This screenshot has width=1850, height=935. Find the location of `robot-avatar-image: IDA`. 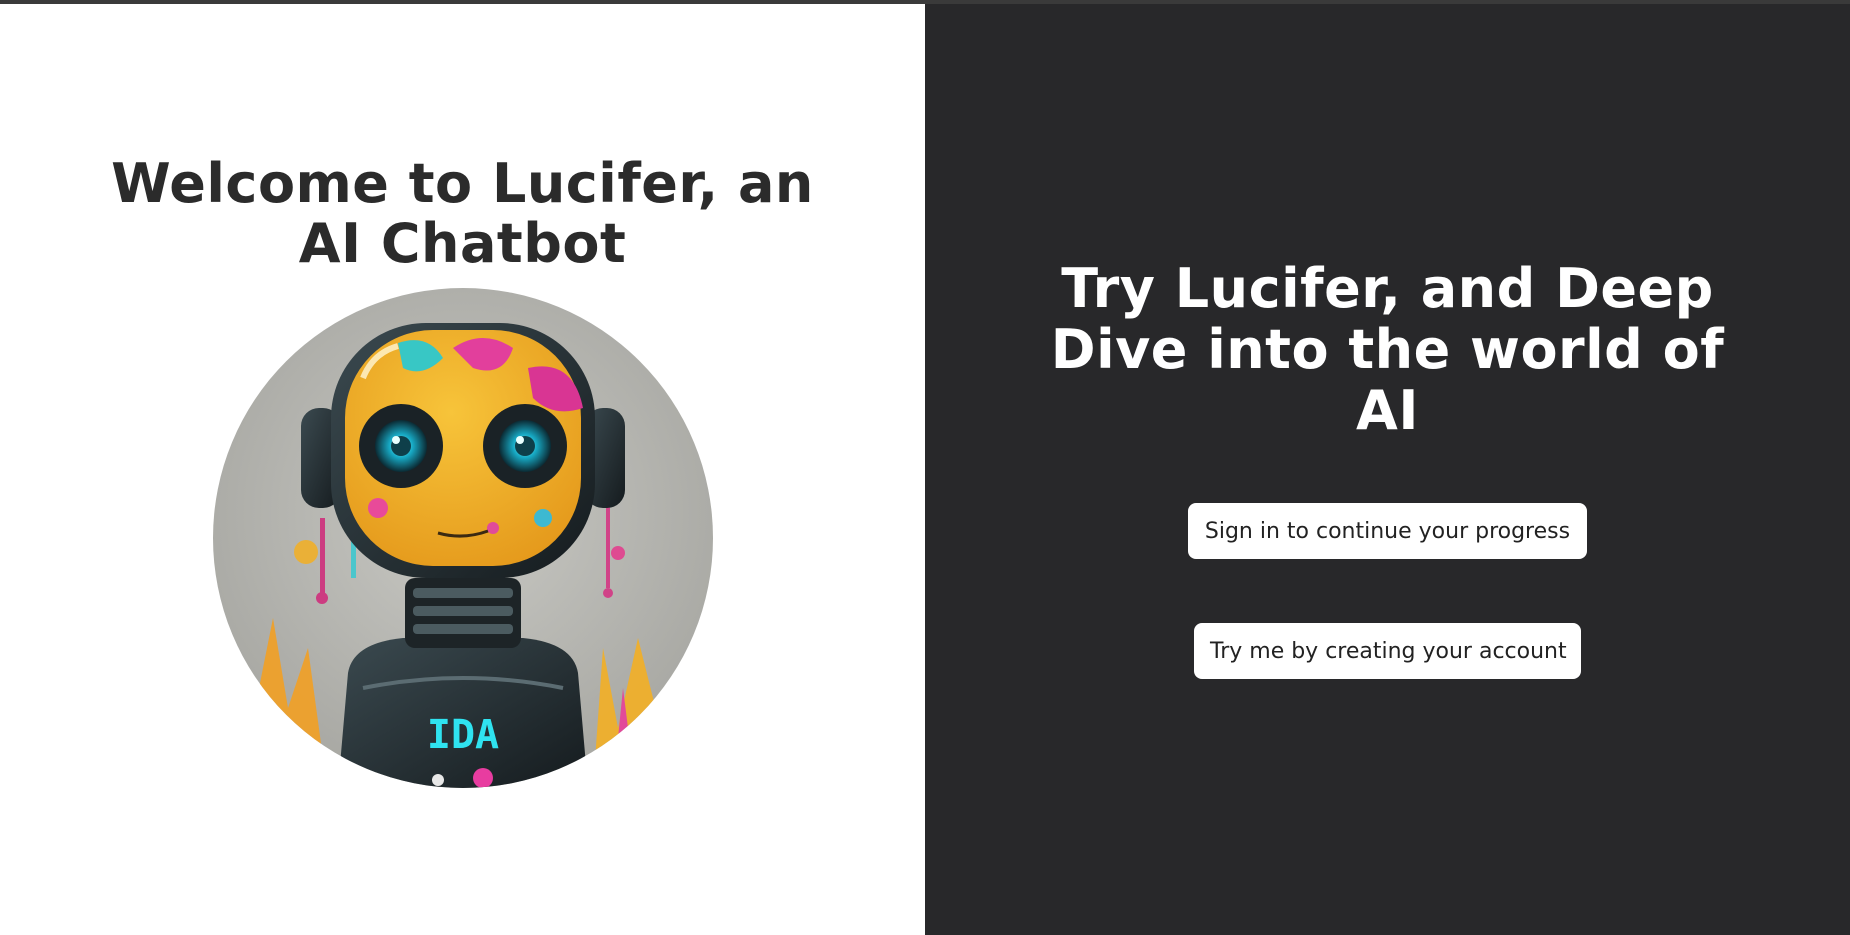

robot-avatar-image: IDA is located at coordinates (463, 538).